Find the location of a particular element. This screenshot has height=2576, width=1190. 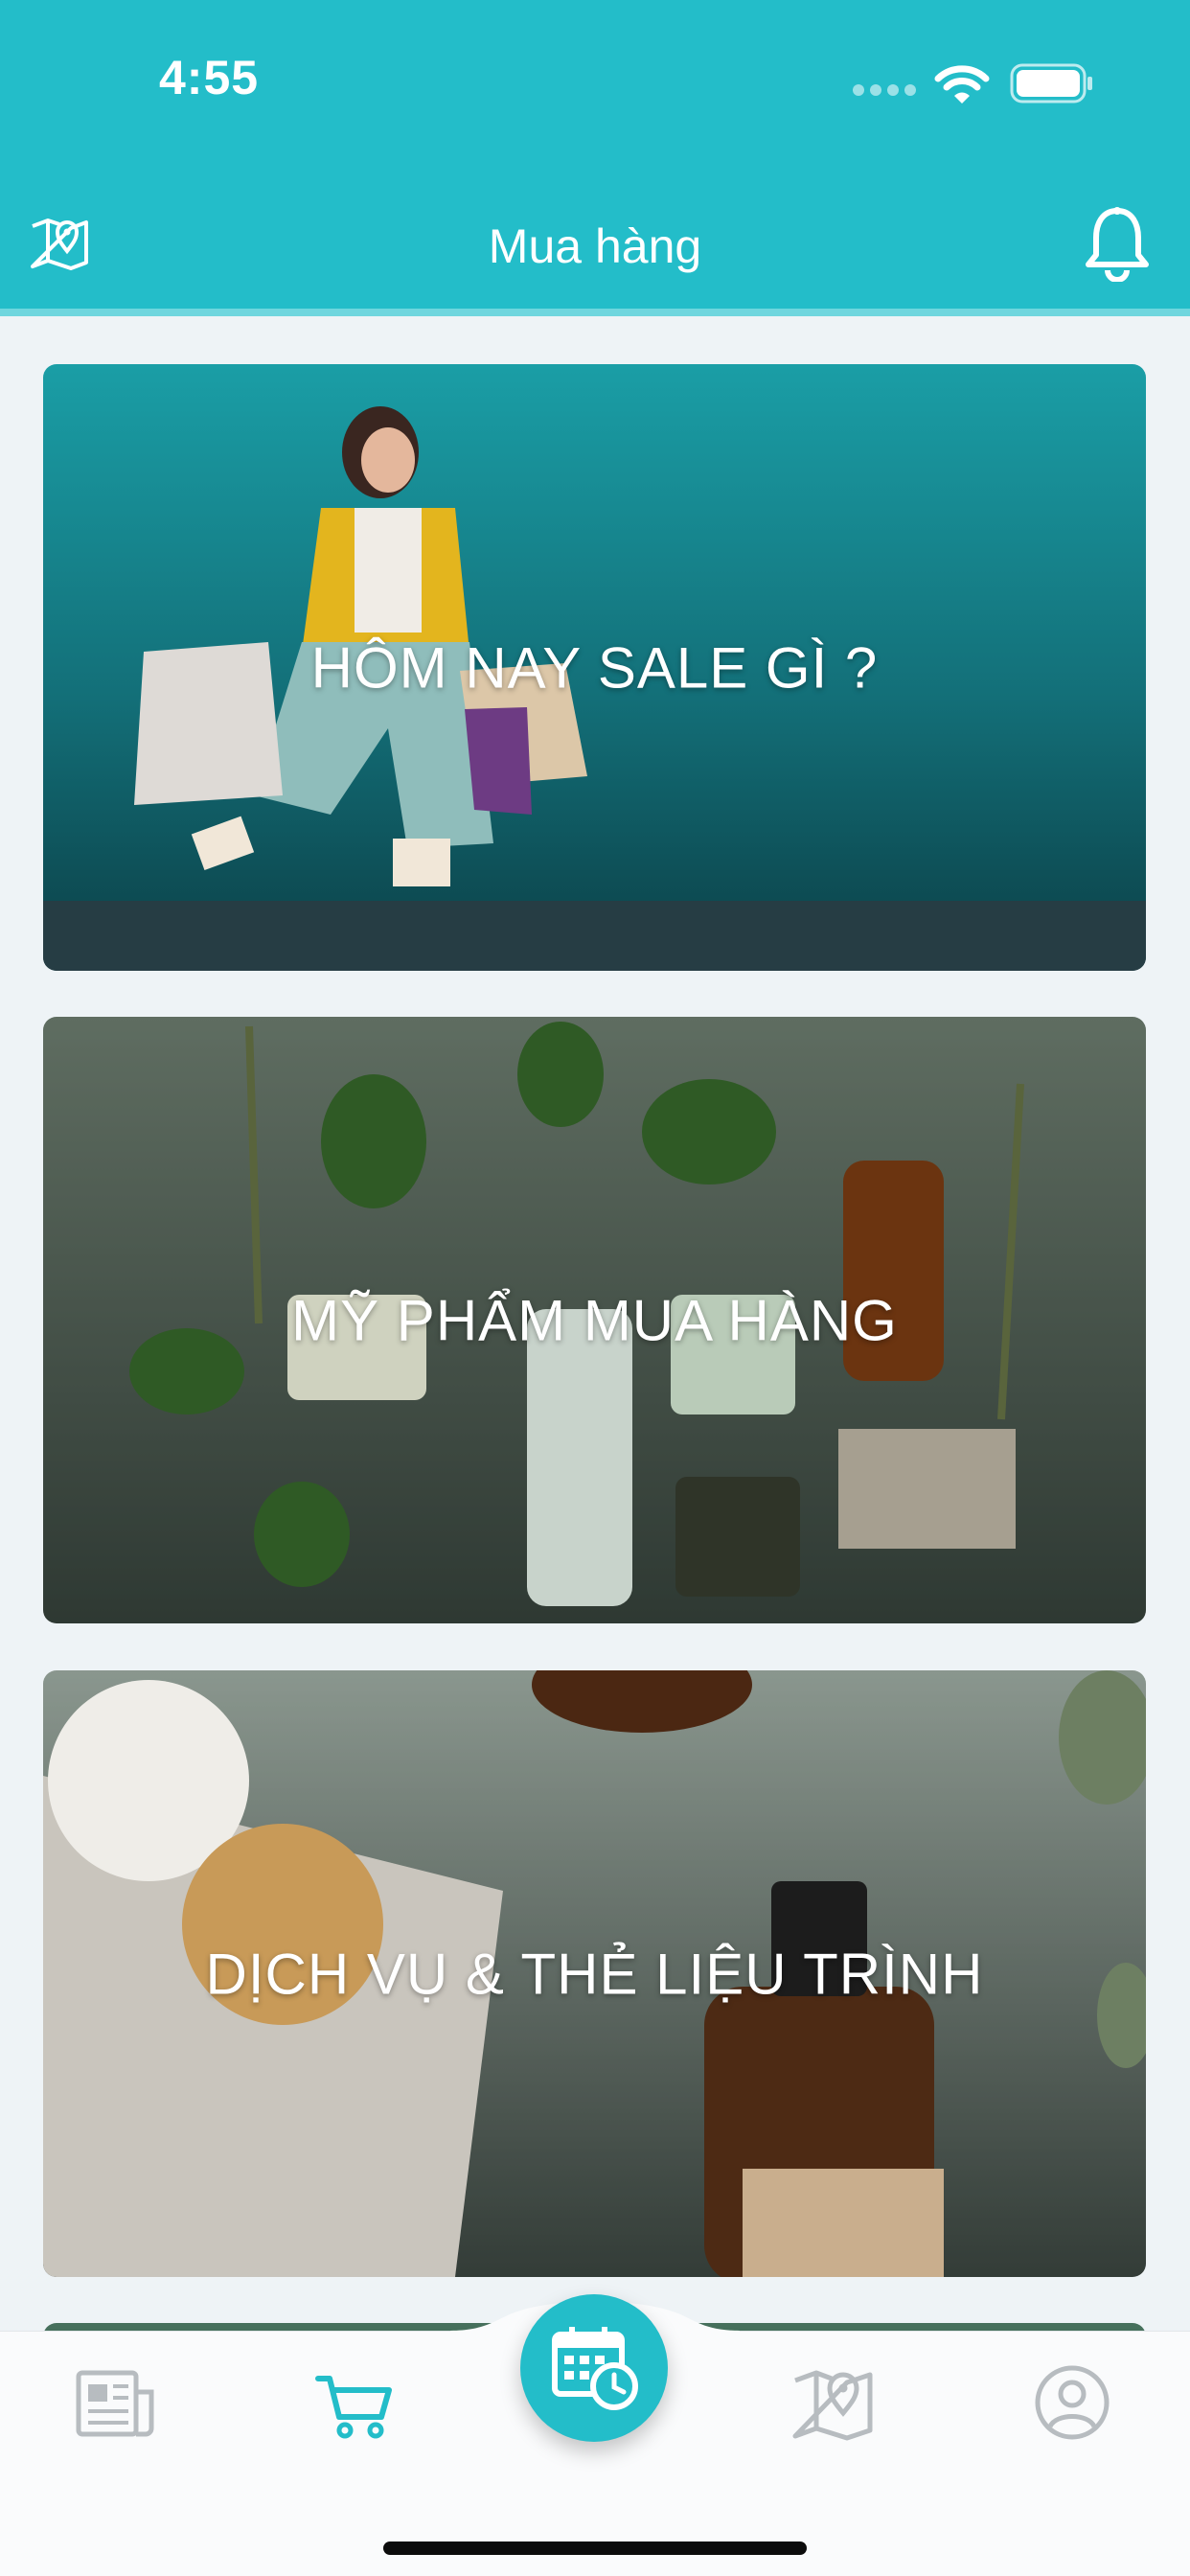

bell-icon is located at coordinates (1118, 243).